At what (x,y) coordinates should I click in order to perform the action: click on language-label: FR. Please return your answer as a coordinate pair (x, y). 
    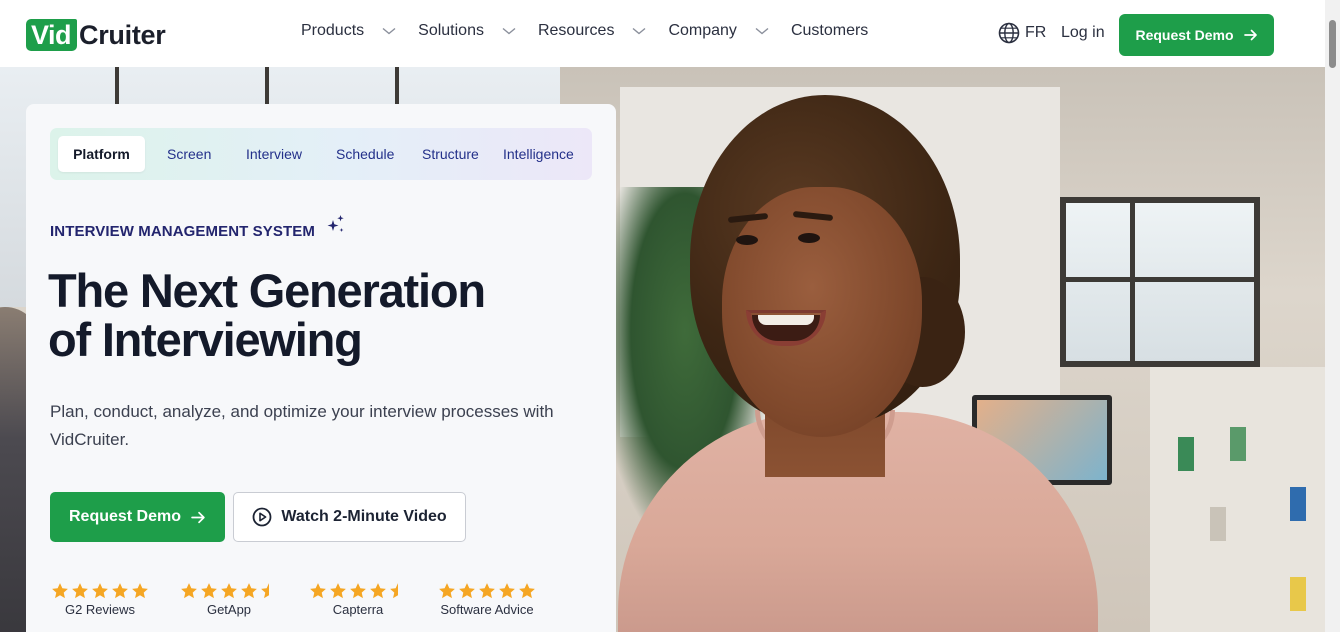
    Looking at the image, I should click on (1036, 32).